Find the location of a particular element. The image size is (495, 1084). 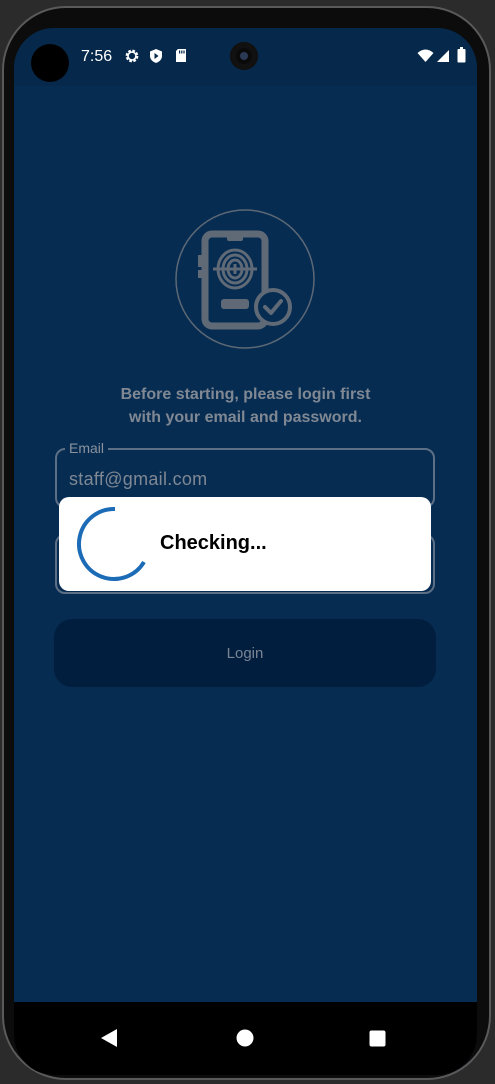

camera-lens is located at coordinates (244, 56).